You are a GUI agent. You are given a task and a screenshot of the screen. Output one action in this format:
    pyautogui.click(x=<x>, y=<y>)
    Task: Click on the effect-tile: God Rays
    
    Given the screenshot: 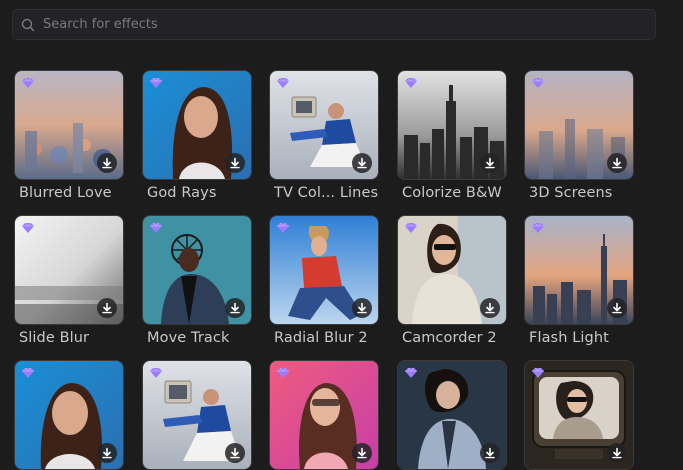 What is the action you would take?
    pyautogui.click(x=197, y=135)
    